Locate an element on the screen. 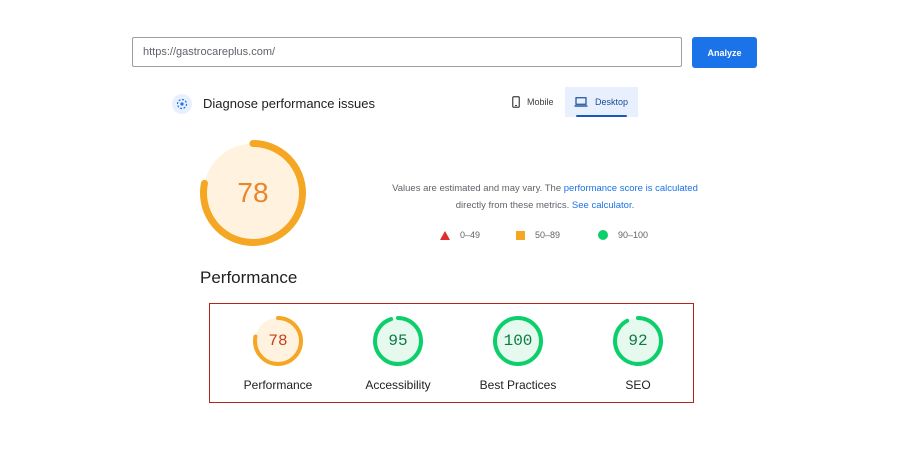 This screenshot has height=450, width=900. category-best-practices: 100 Best Practices is located at coordinates (518, 354).